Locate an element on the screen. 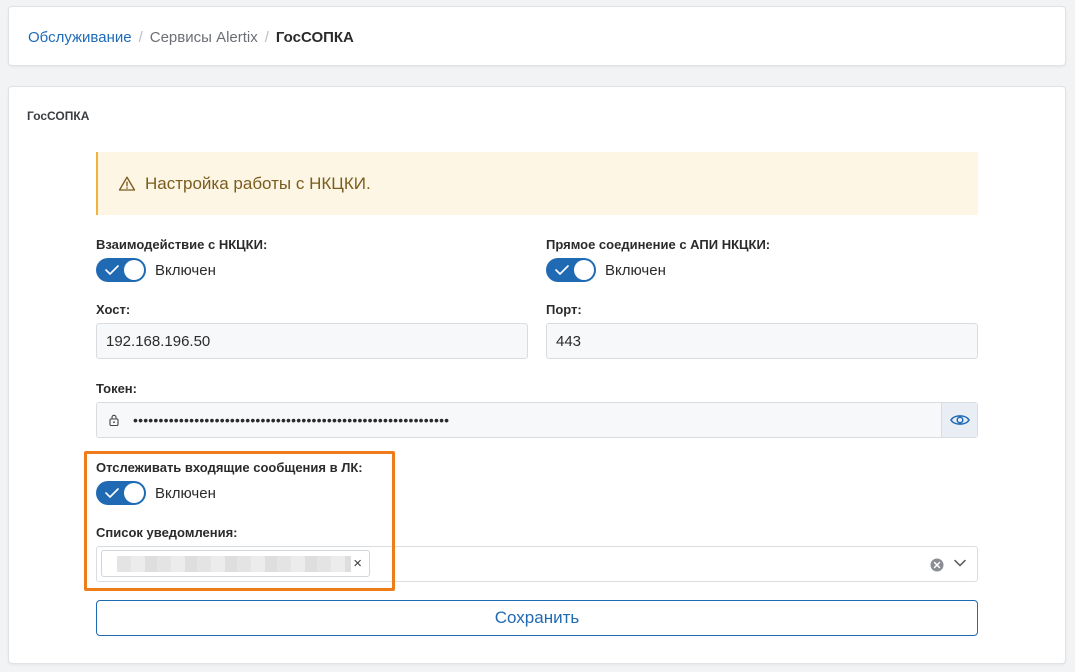 Image resolution: width=1075 pixels, height=672 pixels. interaction-toggle is located at coordinates (121, 270).